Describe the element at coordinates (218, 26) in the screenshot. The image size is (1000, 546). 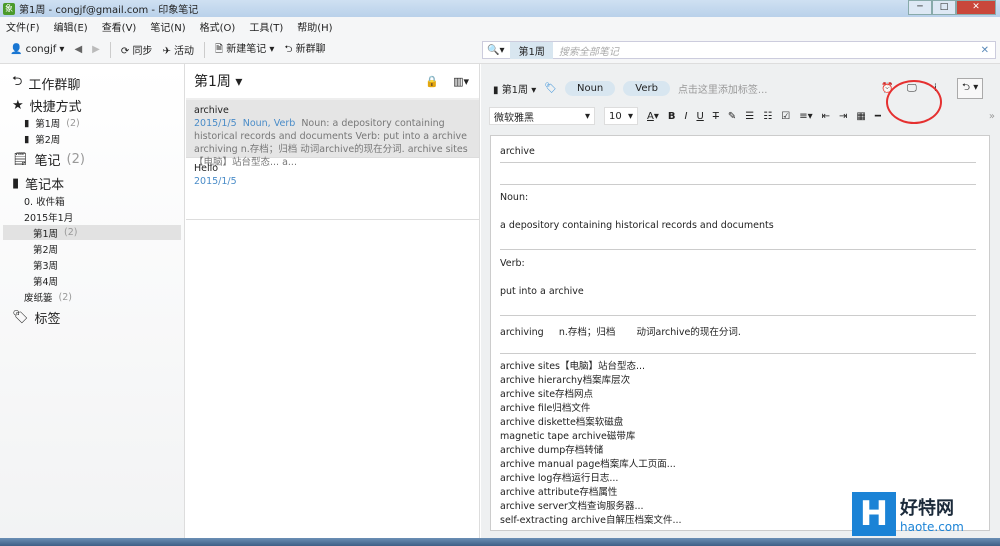
I see `menu-format: 格式(O)` at that location.